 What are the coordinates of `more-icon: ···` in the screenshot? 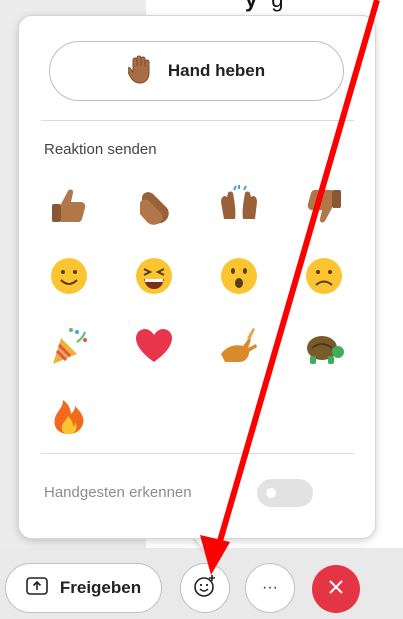 It's located at (270, 587).